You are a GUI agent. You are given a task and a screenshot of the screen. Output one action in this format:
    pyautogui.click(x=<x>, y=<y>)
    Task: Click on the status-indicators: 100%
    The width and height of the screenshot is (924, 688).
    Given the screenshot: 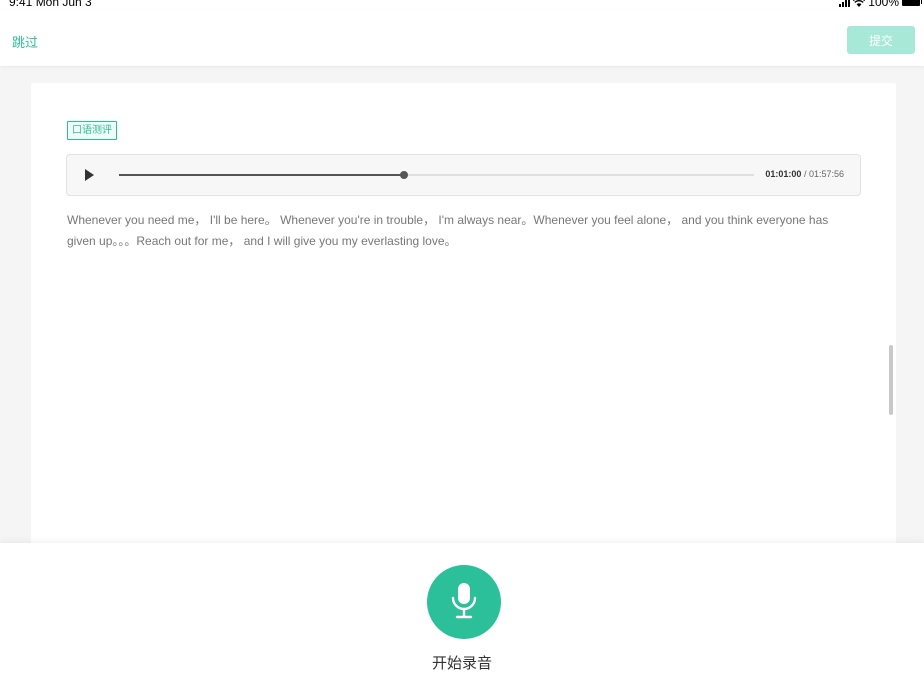 What is the action you would take?
    pyautogui.click(x=880, y=4)
    